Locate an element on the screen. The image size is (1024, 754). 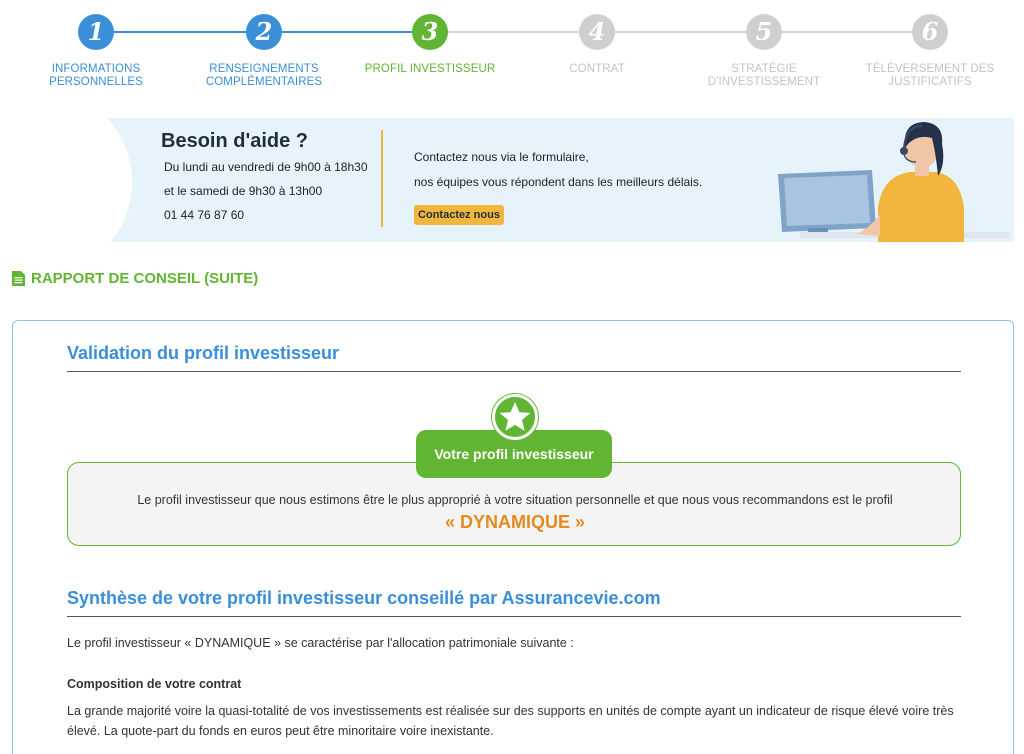
step-label: TÉLÉVERSEMENT DES JUSTIFICATIFS is located at coordinates (930, 75).